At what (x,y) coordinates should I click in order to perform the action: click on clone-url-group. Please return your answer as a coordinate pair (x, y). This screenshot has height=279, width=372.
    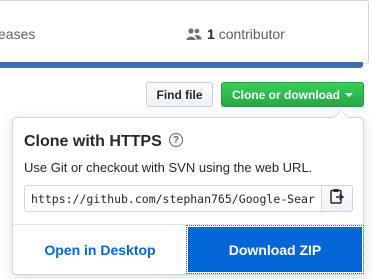
    Looking at the image, I should click on (188, 198).